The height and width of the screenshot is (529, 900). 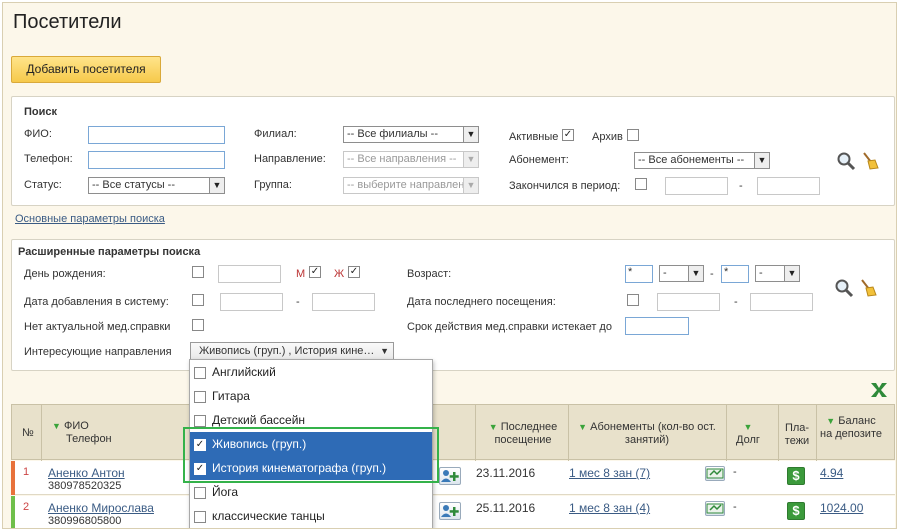 What do you see at coordinates (633, 135) in the screenshot?
I see `archive-checkbox` at bounding box center [633, 135].